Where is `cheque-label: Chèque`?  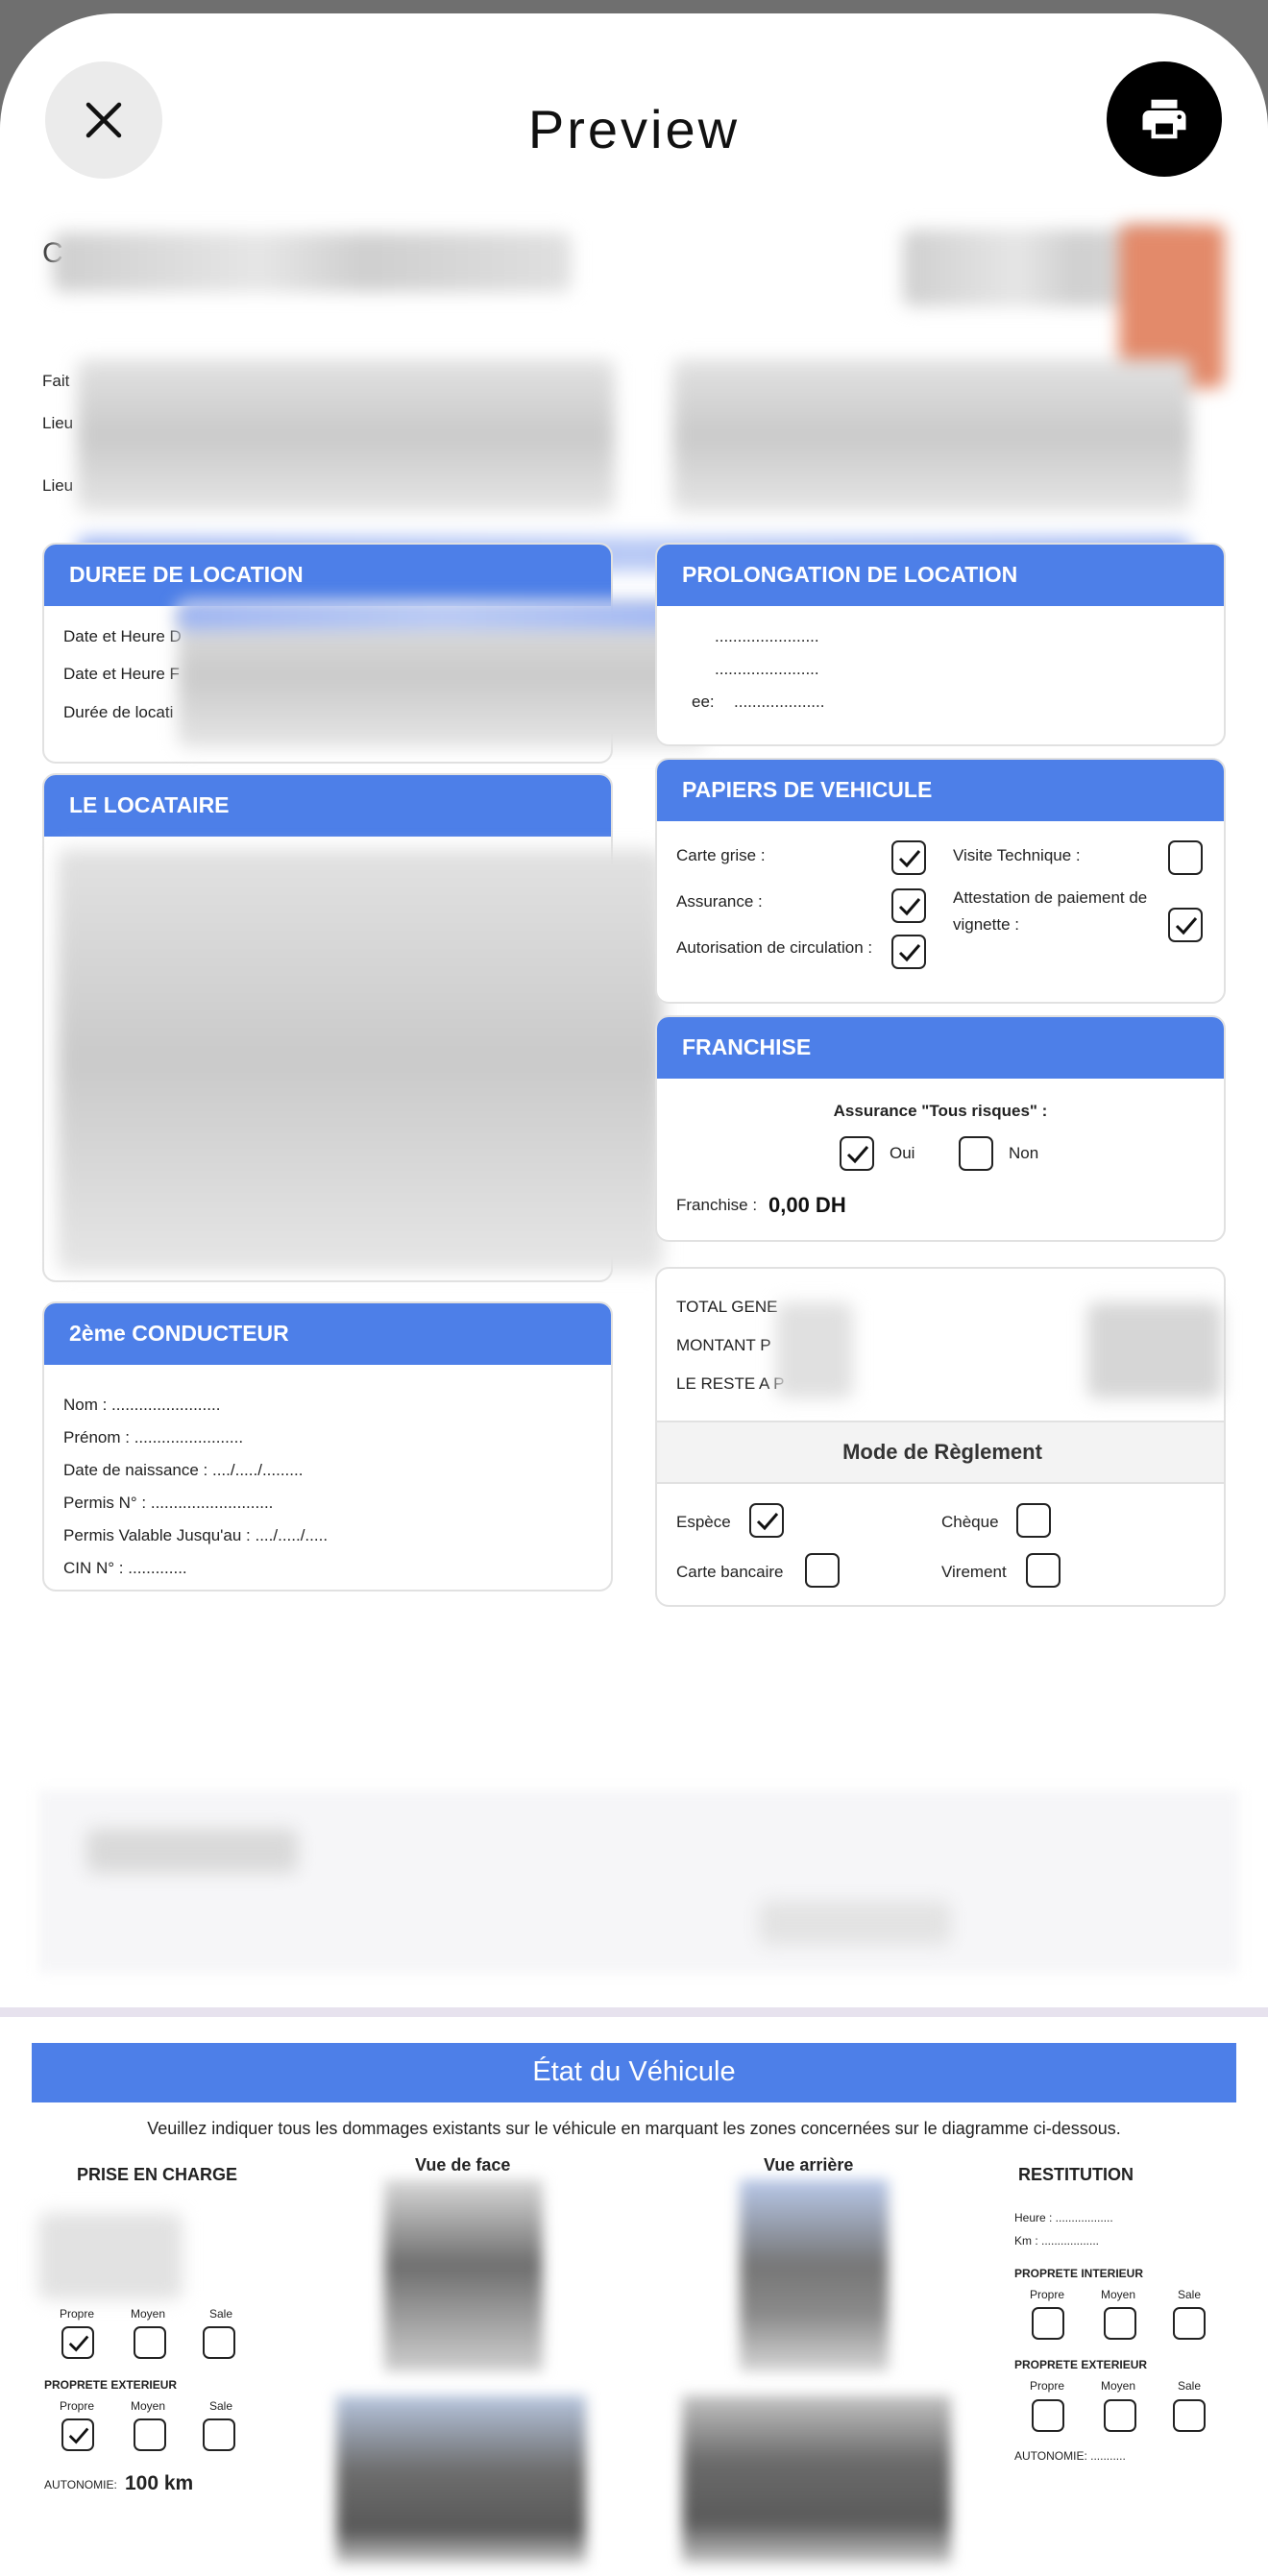 cheque-label: Chèque is located at coordinates (970, 1522).